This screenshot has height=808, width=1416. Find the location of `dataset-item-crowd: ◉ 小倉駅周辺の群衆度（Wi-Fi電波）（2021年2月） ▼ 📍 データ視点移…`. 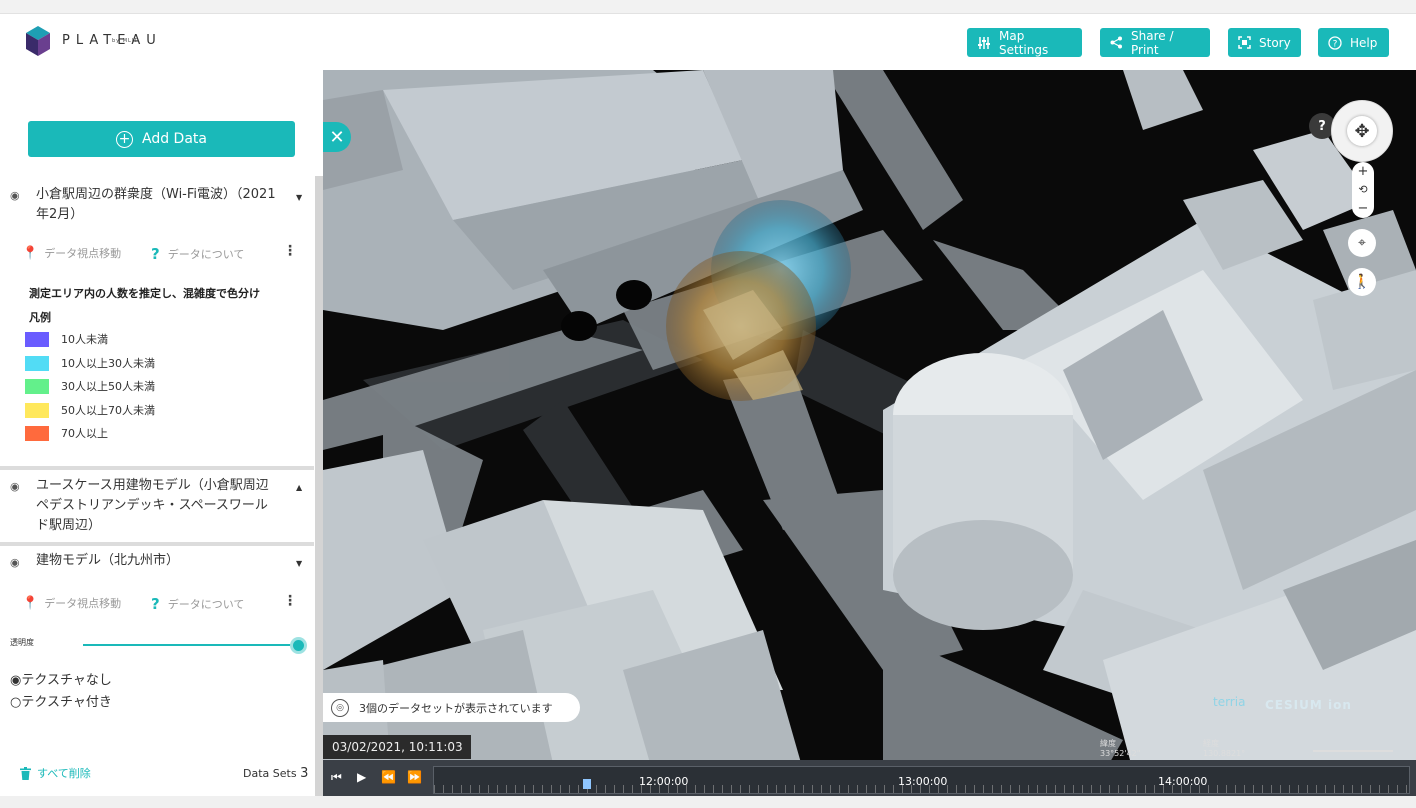

dataset-item-crowd: ◉ 小倉駅周辺の群衆度（Wi-Fi電波）（2021年2月） ▼ 📍 データ視点移… is located at coordinates (157, 321).